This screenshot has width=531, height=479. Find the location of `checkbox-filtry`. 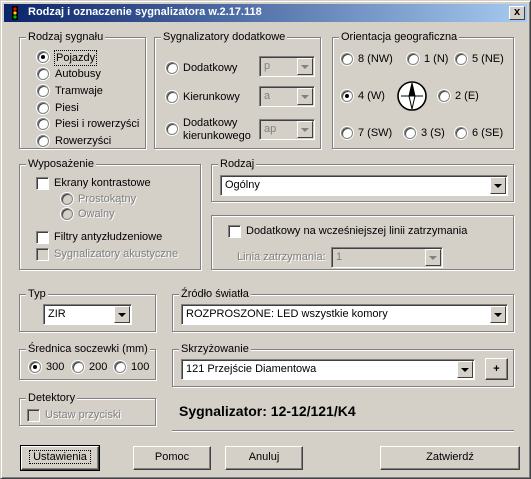

checkbox-filtry is located at coordinates (42, 237).